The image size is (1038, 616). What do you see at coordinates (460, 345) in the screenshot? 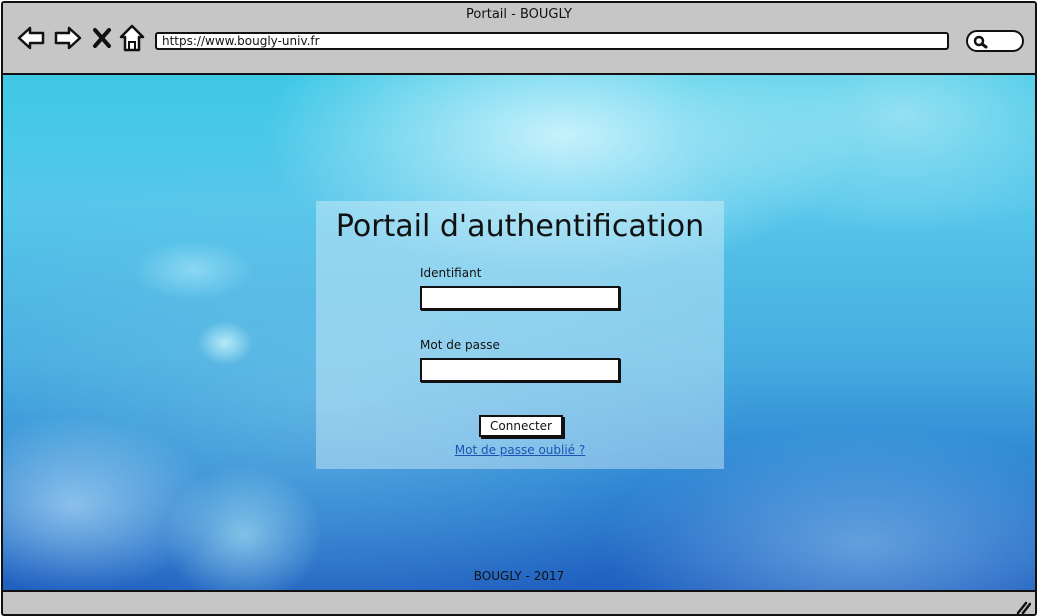
I see `password-label: Mot de passe` at bounding box center [460, 345].